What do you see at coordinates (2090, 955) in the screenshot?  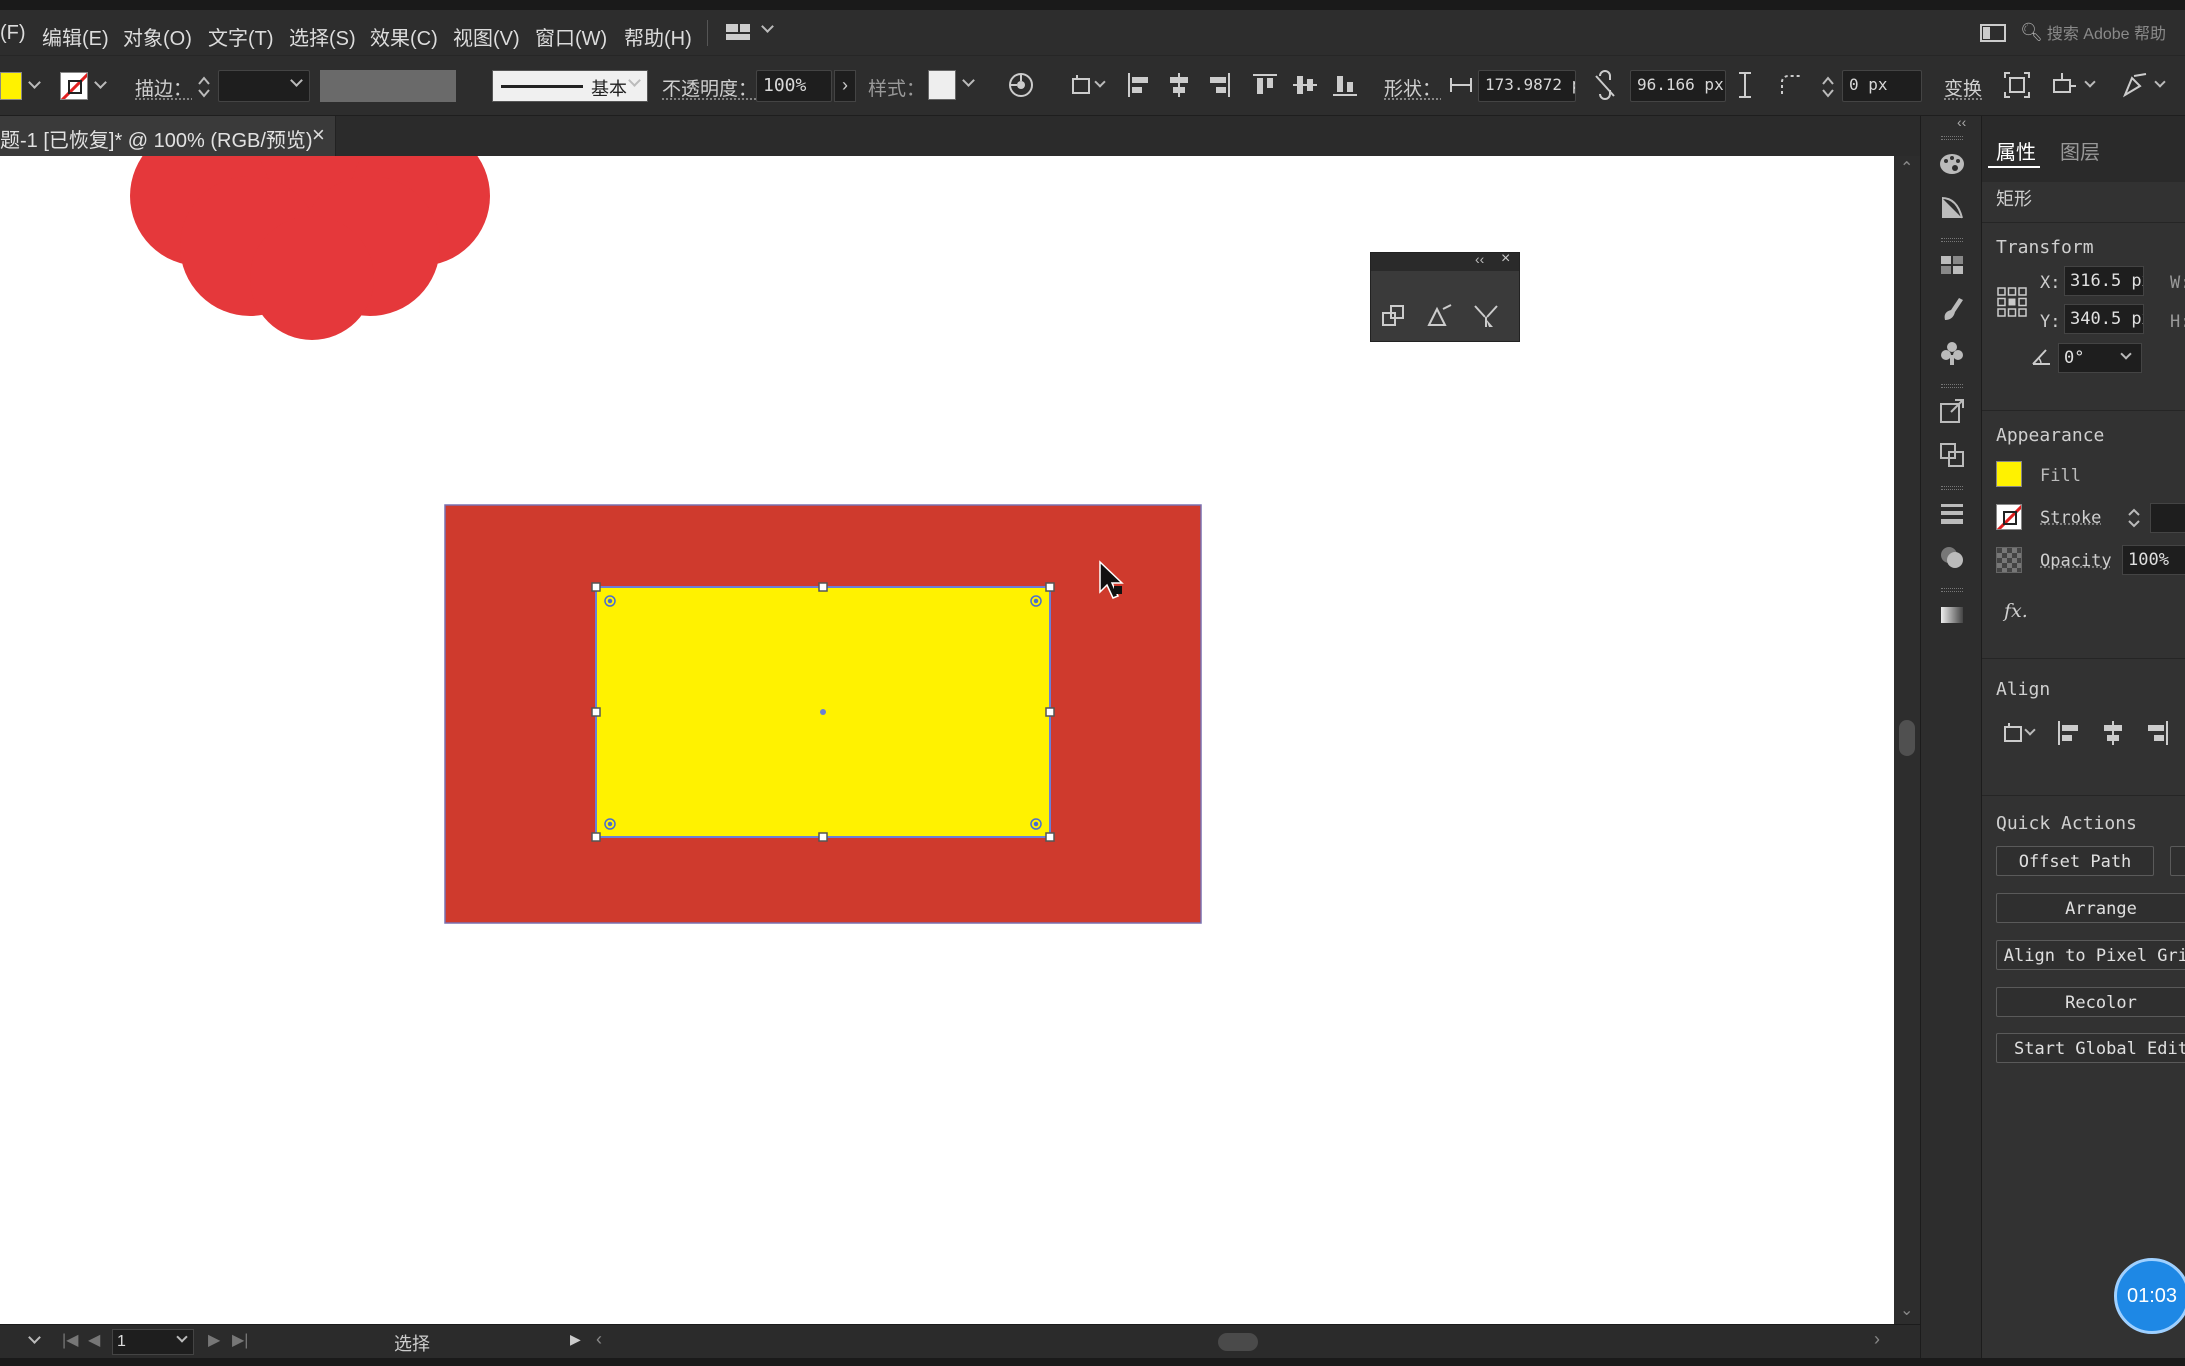 I see `align-to-pixel-grid-button: Align to Pixel Grid` at bounding box center [2090, 955].